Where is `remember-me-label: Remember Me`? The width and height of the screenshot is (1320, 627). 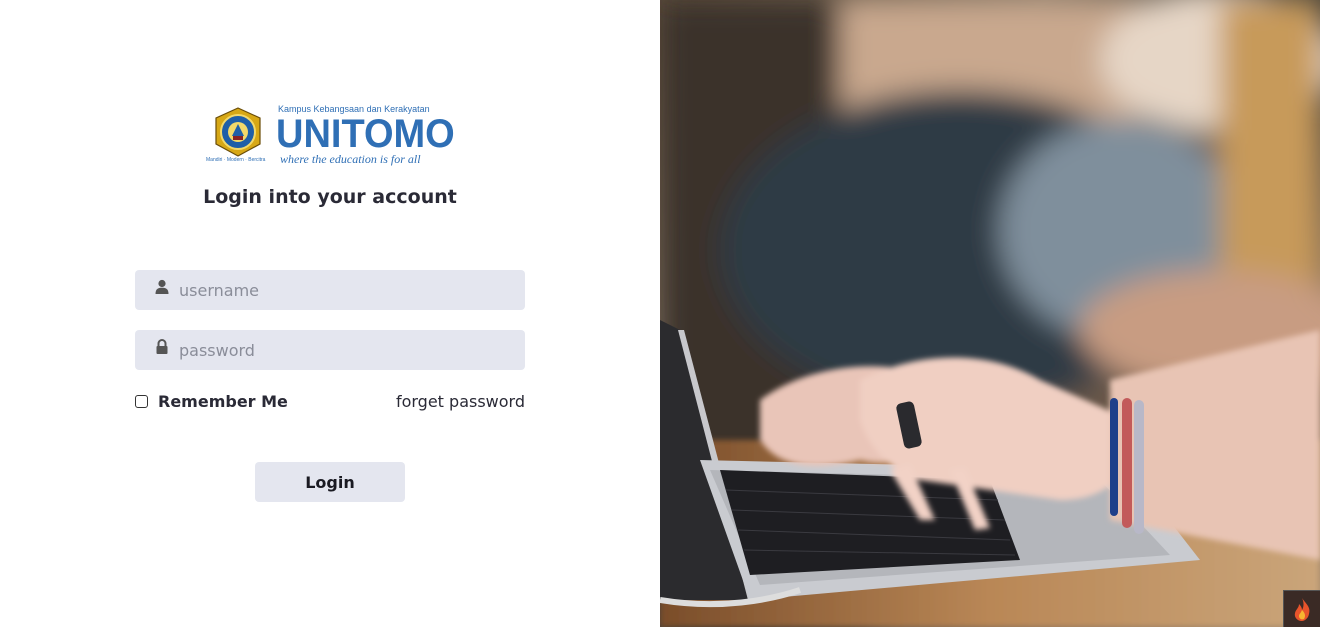 remember-me-label: Remember Me is located at coordinates (223, 401).